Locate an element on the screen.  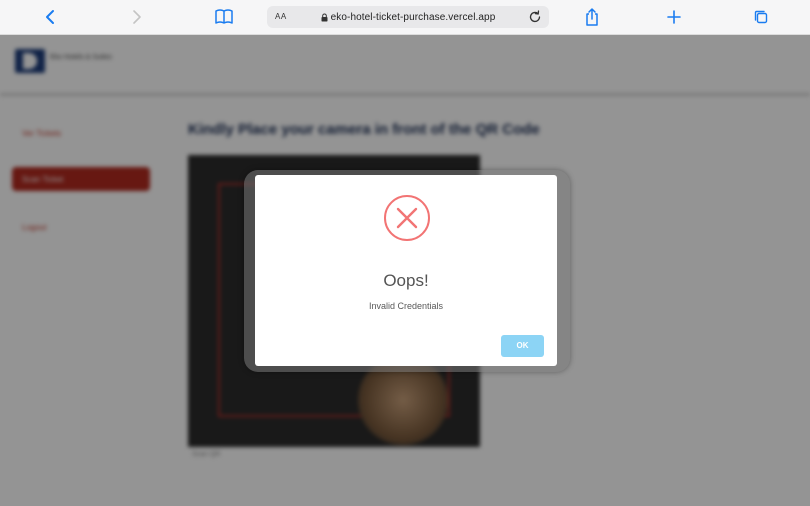
bookmarks-button is located at coordinates (224, 17).